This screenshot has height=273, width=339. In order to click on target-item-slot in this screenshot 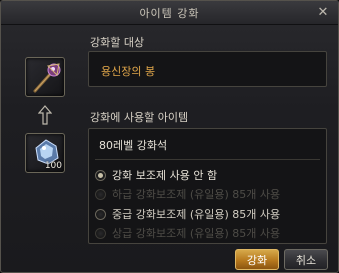, I will do `click(45, 77)`.